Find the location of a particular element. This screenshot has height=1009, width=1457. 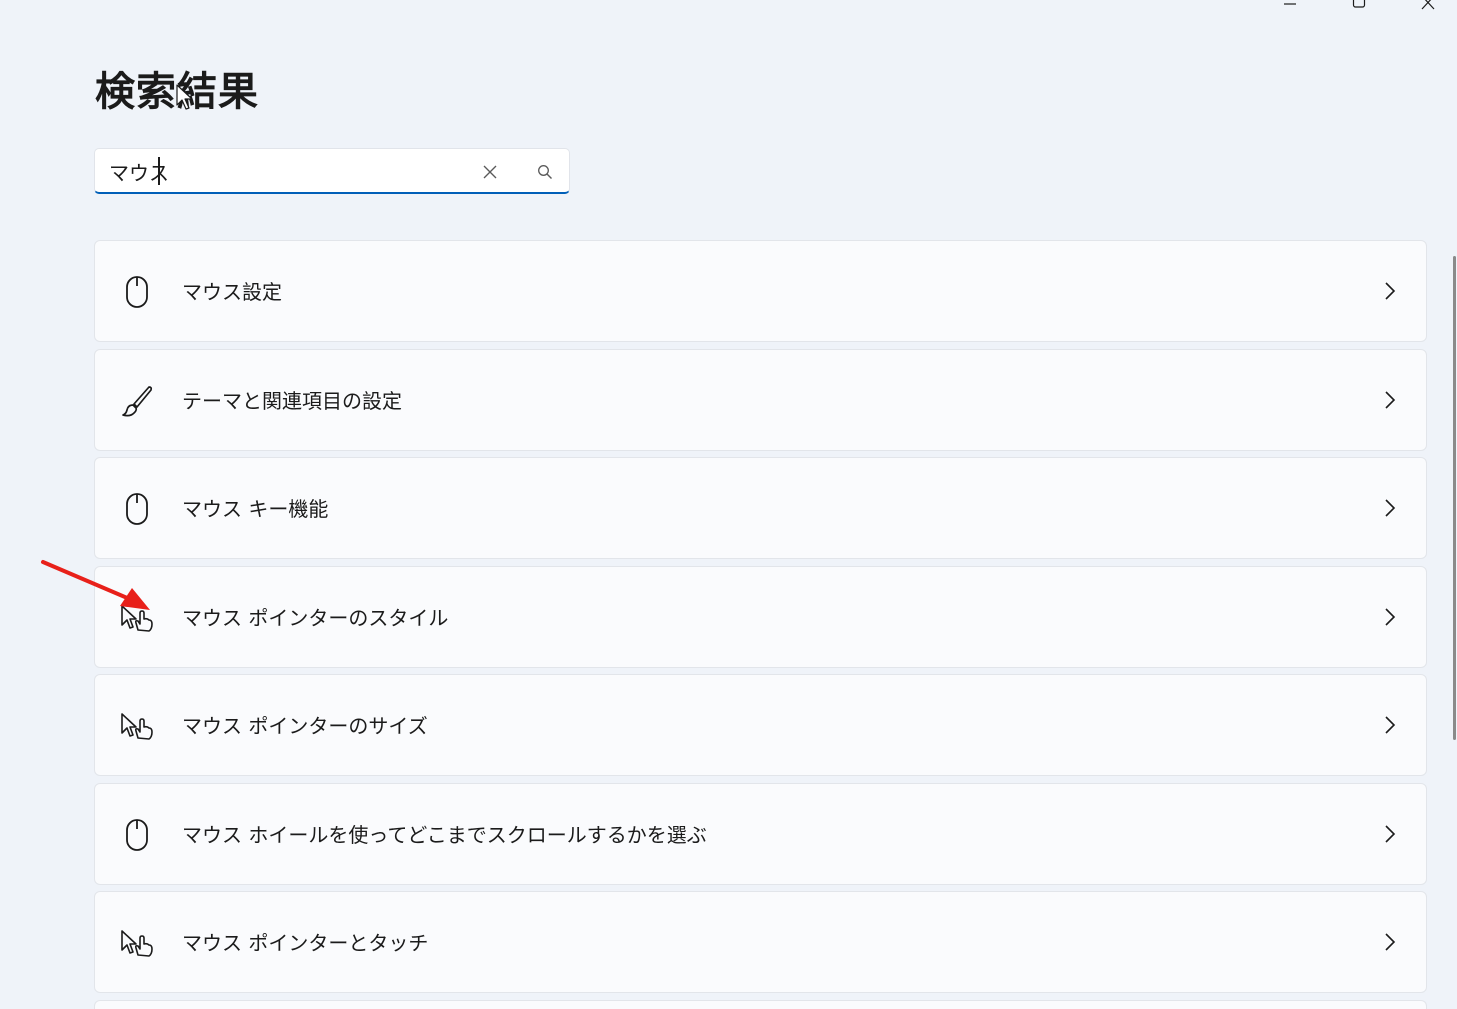

list-item: テーマと関連項目の設定 is located at coordinates (760, 400).